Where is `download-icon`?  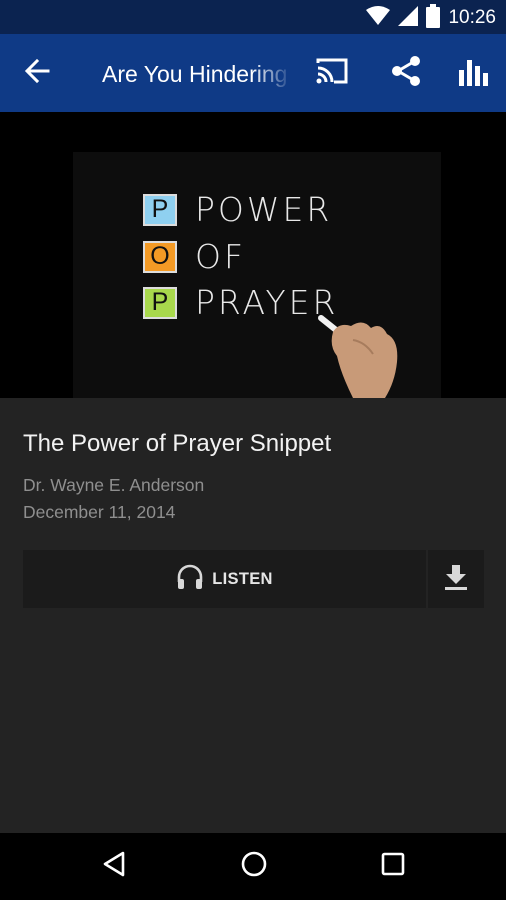
download-icon is located at coordinates (456, 579).